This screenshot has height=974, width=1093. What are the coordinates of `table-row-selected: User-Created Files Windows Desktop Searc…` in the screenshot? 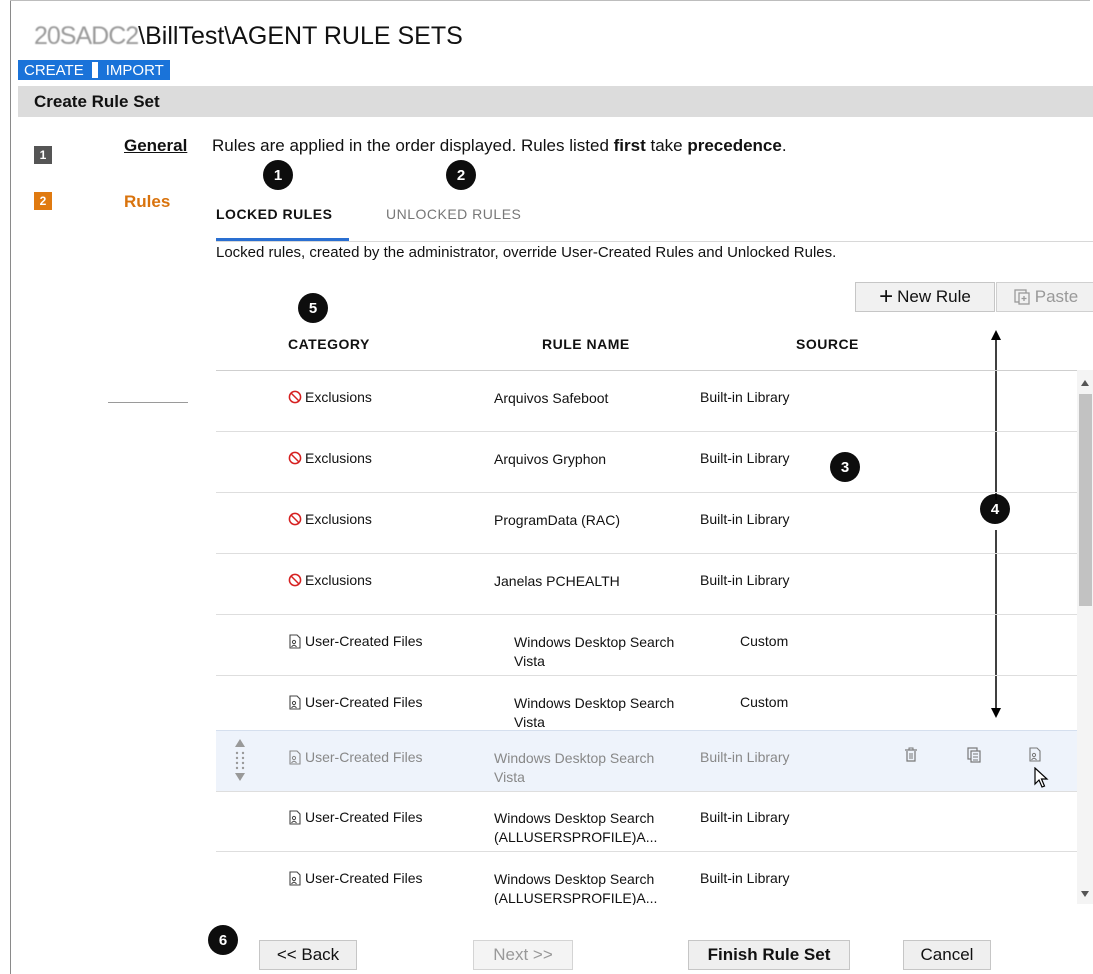 It's located at (646, 761).